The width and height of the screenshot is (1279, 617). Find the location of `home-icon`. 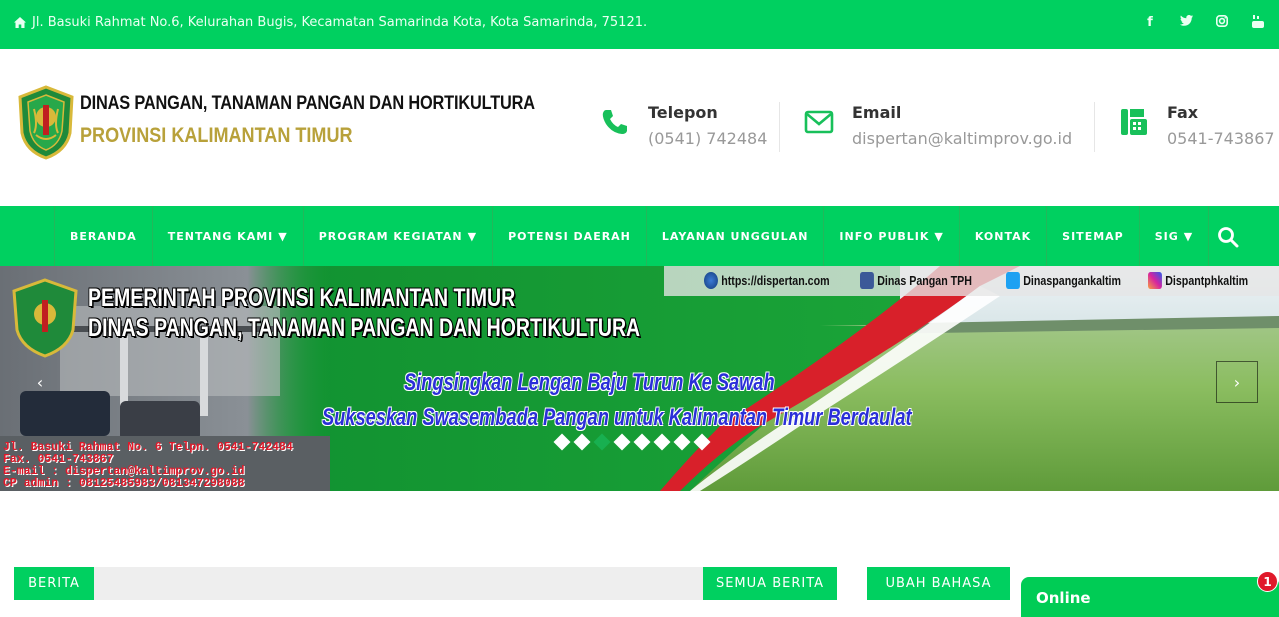

home-icon is located at coordinates (20, 22).